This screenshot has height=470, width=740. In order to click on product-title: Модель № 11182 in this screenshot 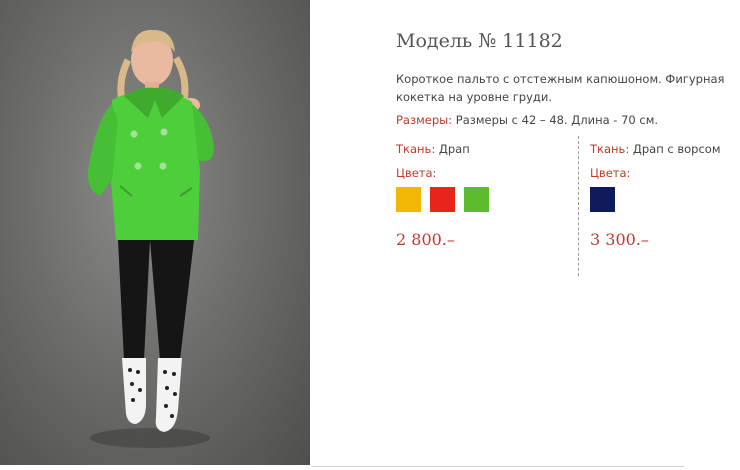, I will do `click(479, 41)`.